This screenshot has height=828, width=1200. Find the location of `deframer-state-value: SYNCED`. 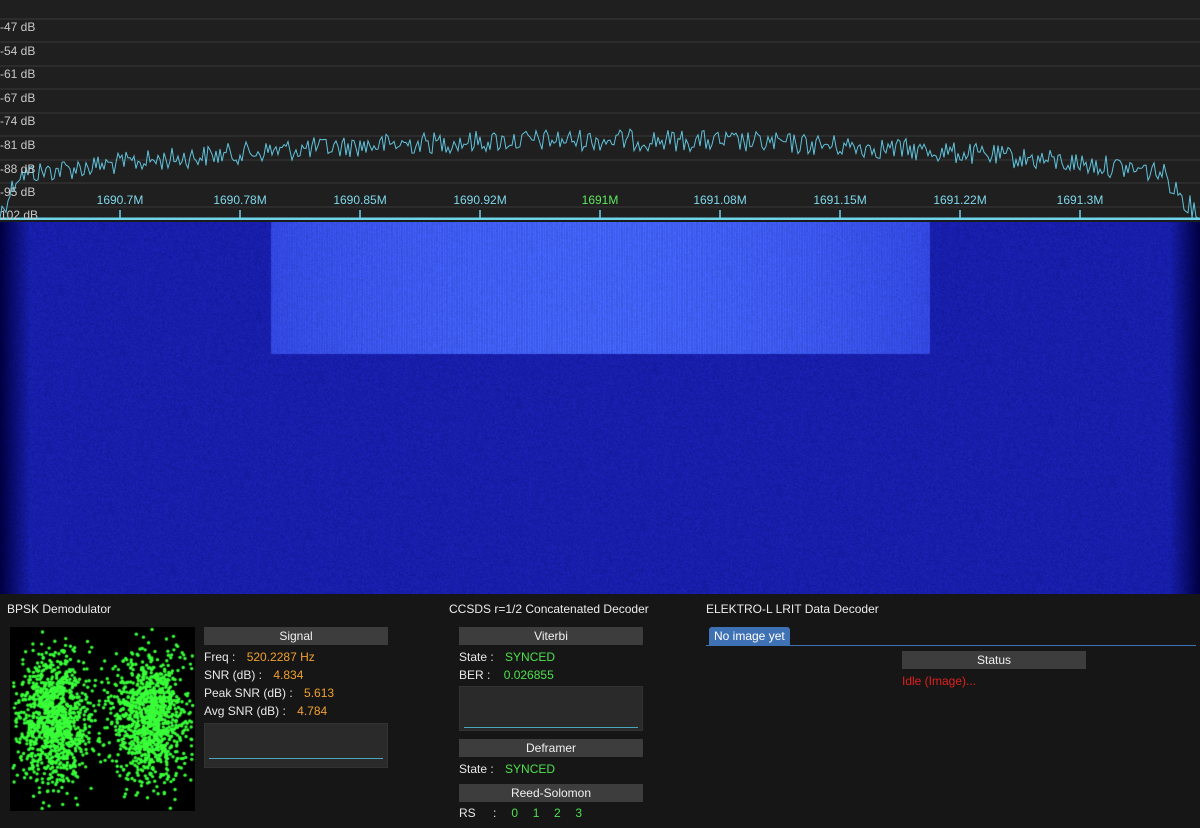

deframer-state-value: SYNCED is located at coordinates (530, 769).